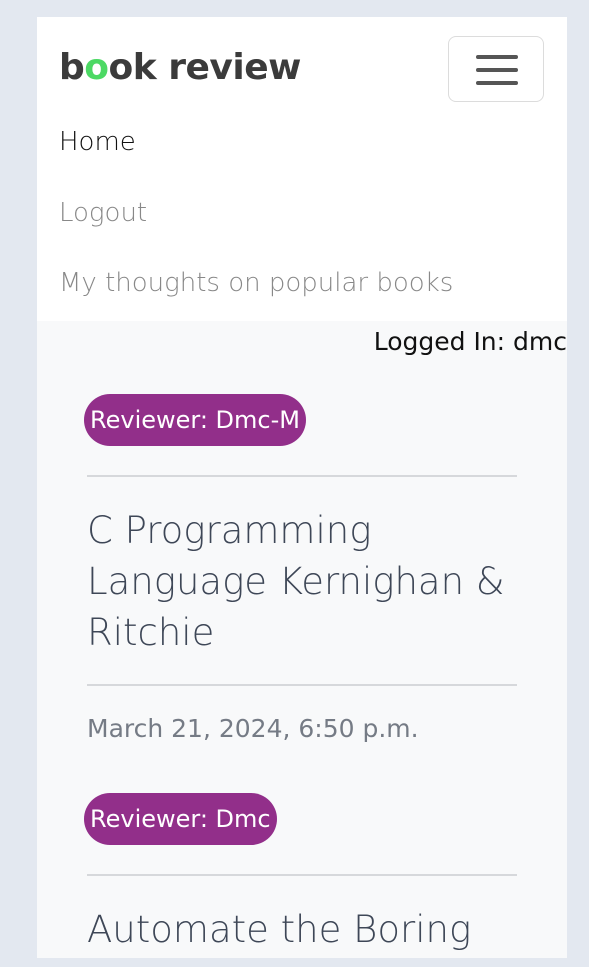 The image size is (589, 967). What do you see at coordinates (205, 67) in the screenshot?
I see `brand-suffix: ok review` at bounding box center [205, 67].